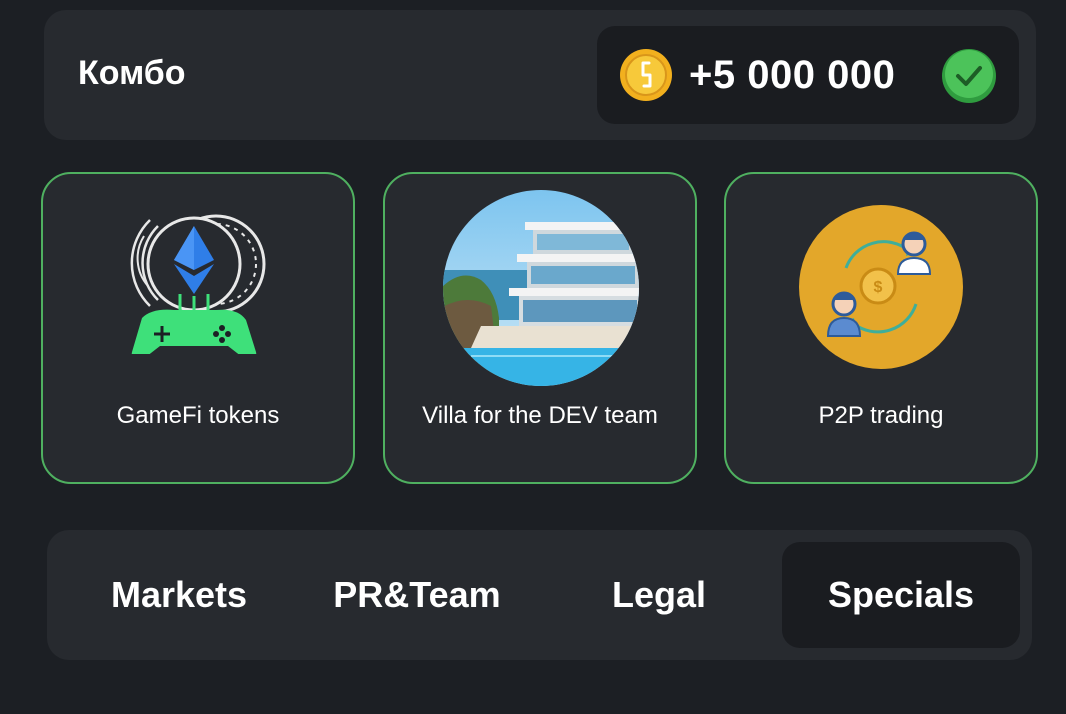 This screenshot has width=1066, height=714. I want to click on combo-card-villa: Villa for the DEV team, so click(540, 328).